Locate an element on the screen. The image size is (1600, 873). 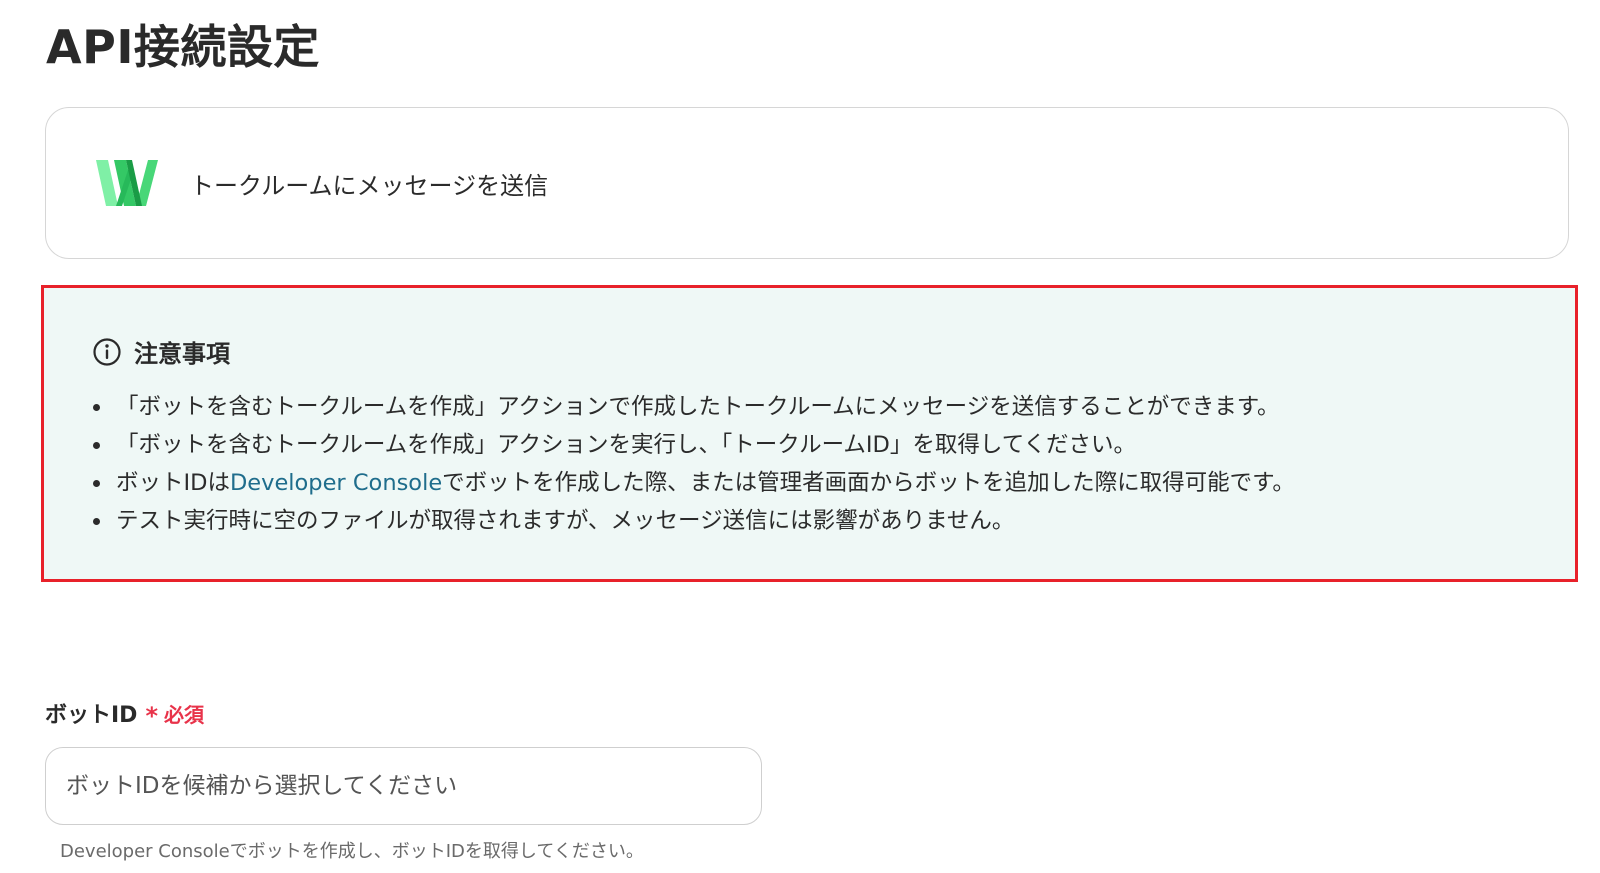
line-works-logo-icon is located at coordinates (127, 183).